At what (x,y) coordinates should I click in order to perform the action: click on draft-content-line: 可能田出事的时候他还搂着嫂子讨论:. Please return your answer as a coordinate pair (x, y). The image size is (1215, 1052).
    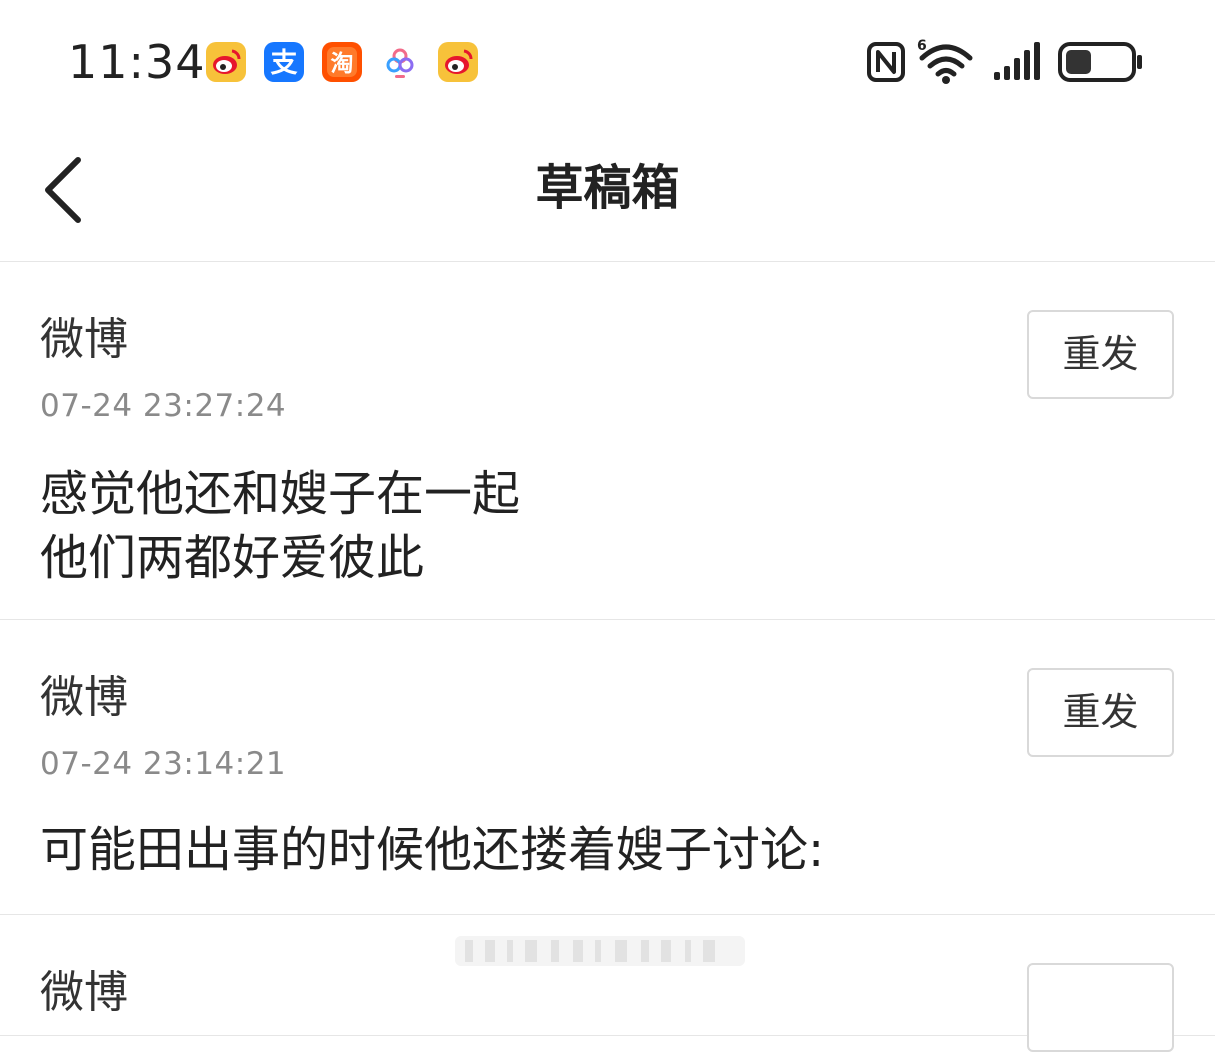
    Looking at the image, I should click on (432, 850).